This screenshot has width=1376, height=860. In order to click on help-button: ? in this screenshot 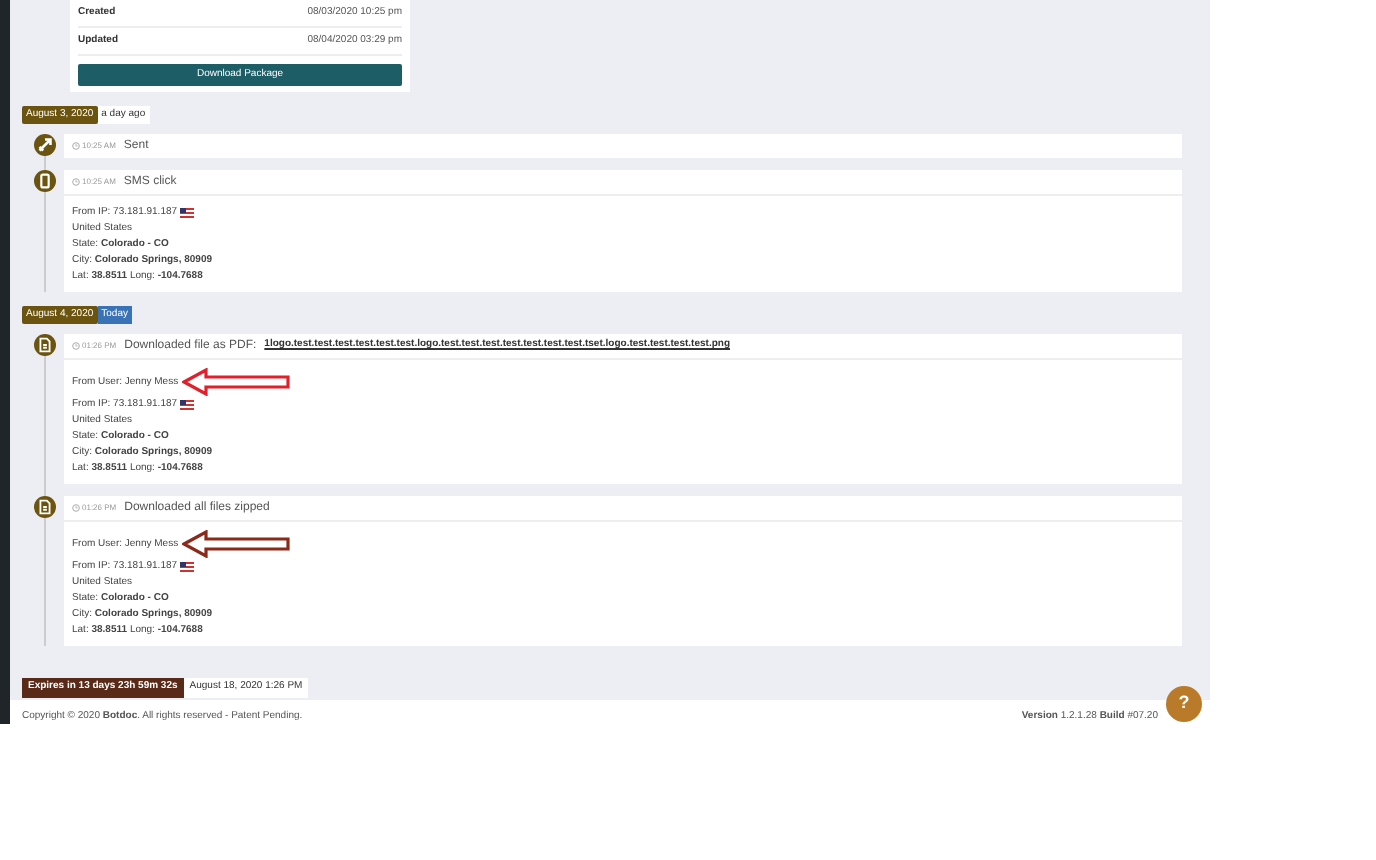, I will do `click(1184, 704)`.